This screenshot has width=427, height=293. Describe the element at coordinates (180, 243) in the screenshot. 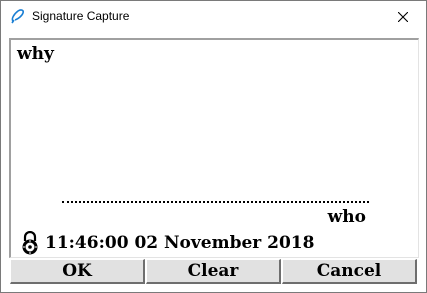

I see `timestamp: 11:46:00 02 November 2018` at that location.